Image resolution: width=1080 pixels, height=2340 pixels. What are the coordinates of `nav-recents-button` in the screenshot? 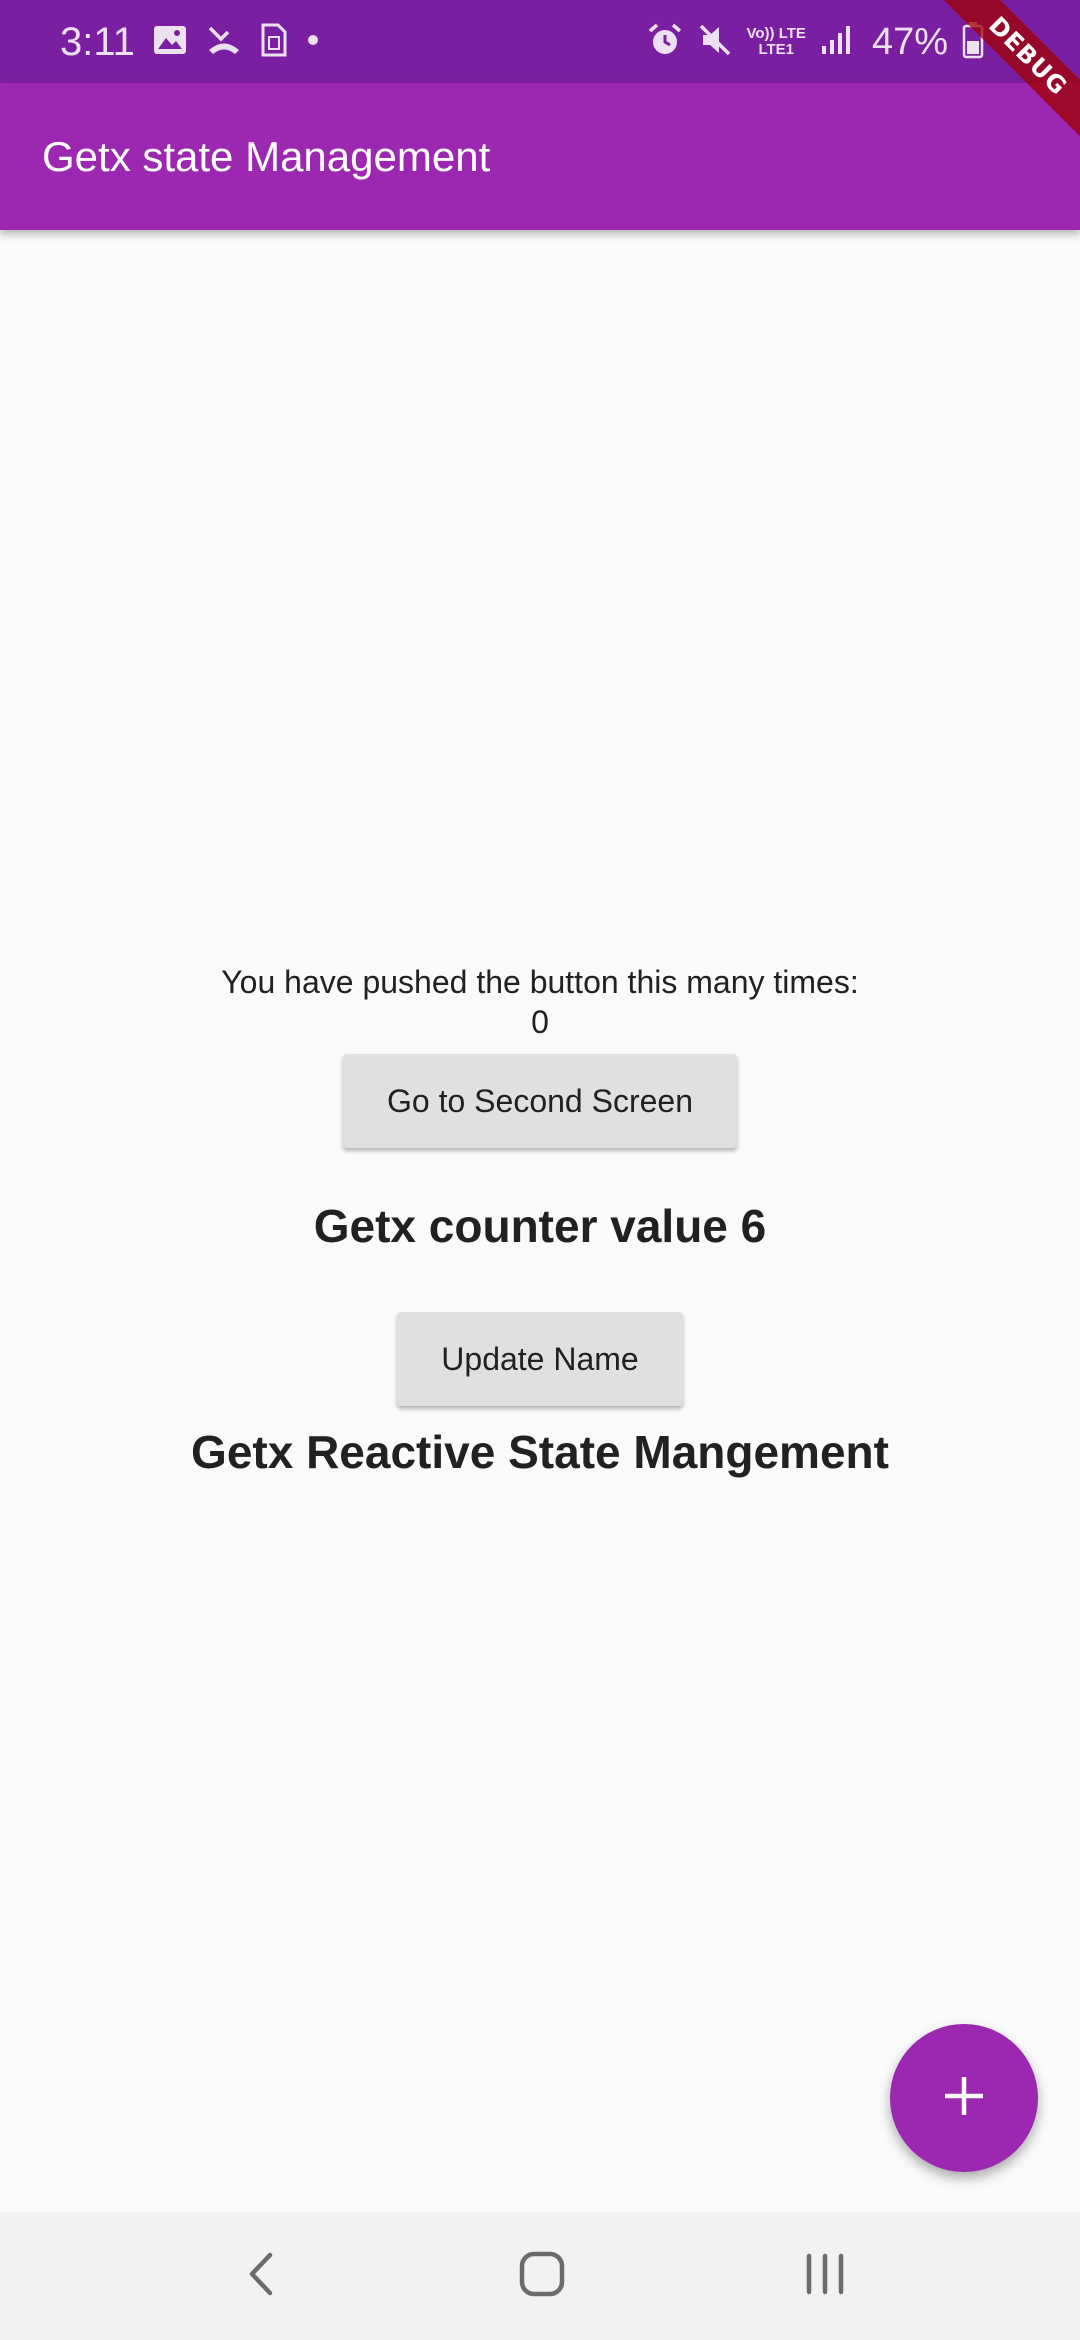 It's located at (825, 2276).